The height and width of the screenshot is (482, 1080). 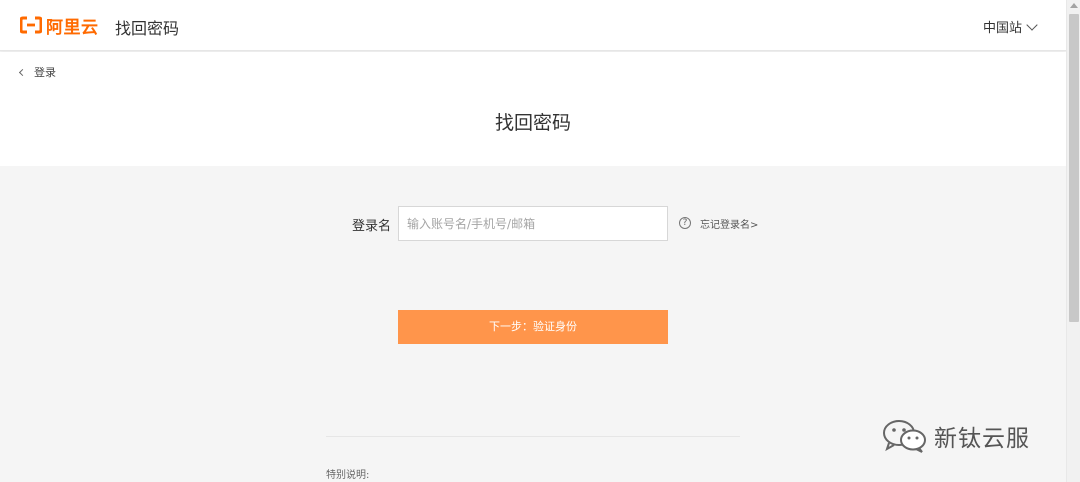 What do you see at coordinates (533, 327) in the screenshot?
I see `next-verify-identity-button: 下一步：验证身份` at bounding box center [533, 327].